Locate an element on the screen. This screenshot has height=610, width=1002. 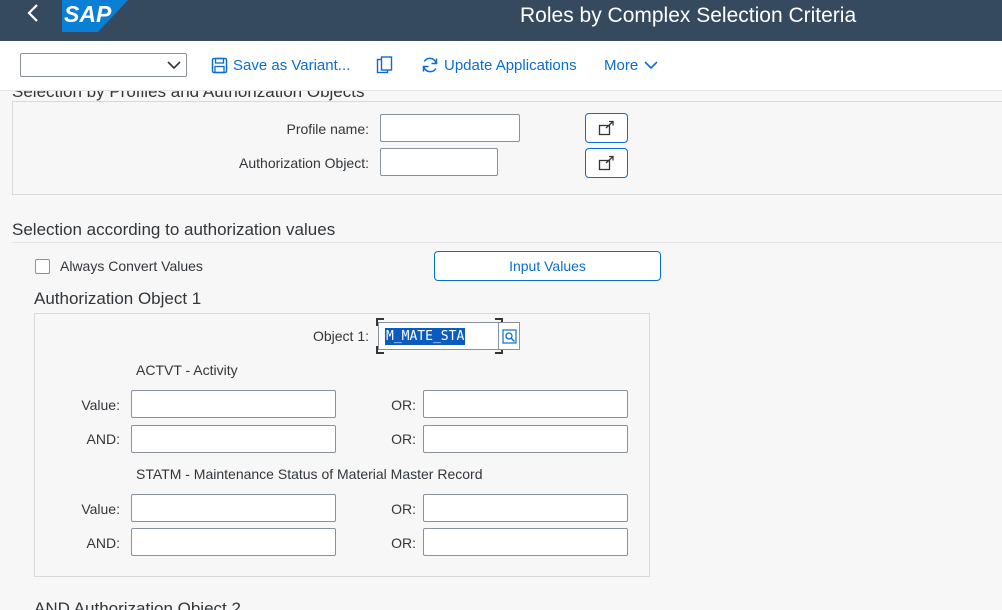
object-1-field: M_MATE_STA is located at coordinates (438, 336).